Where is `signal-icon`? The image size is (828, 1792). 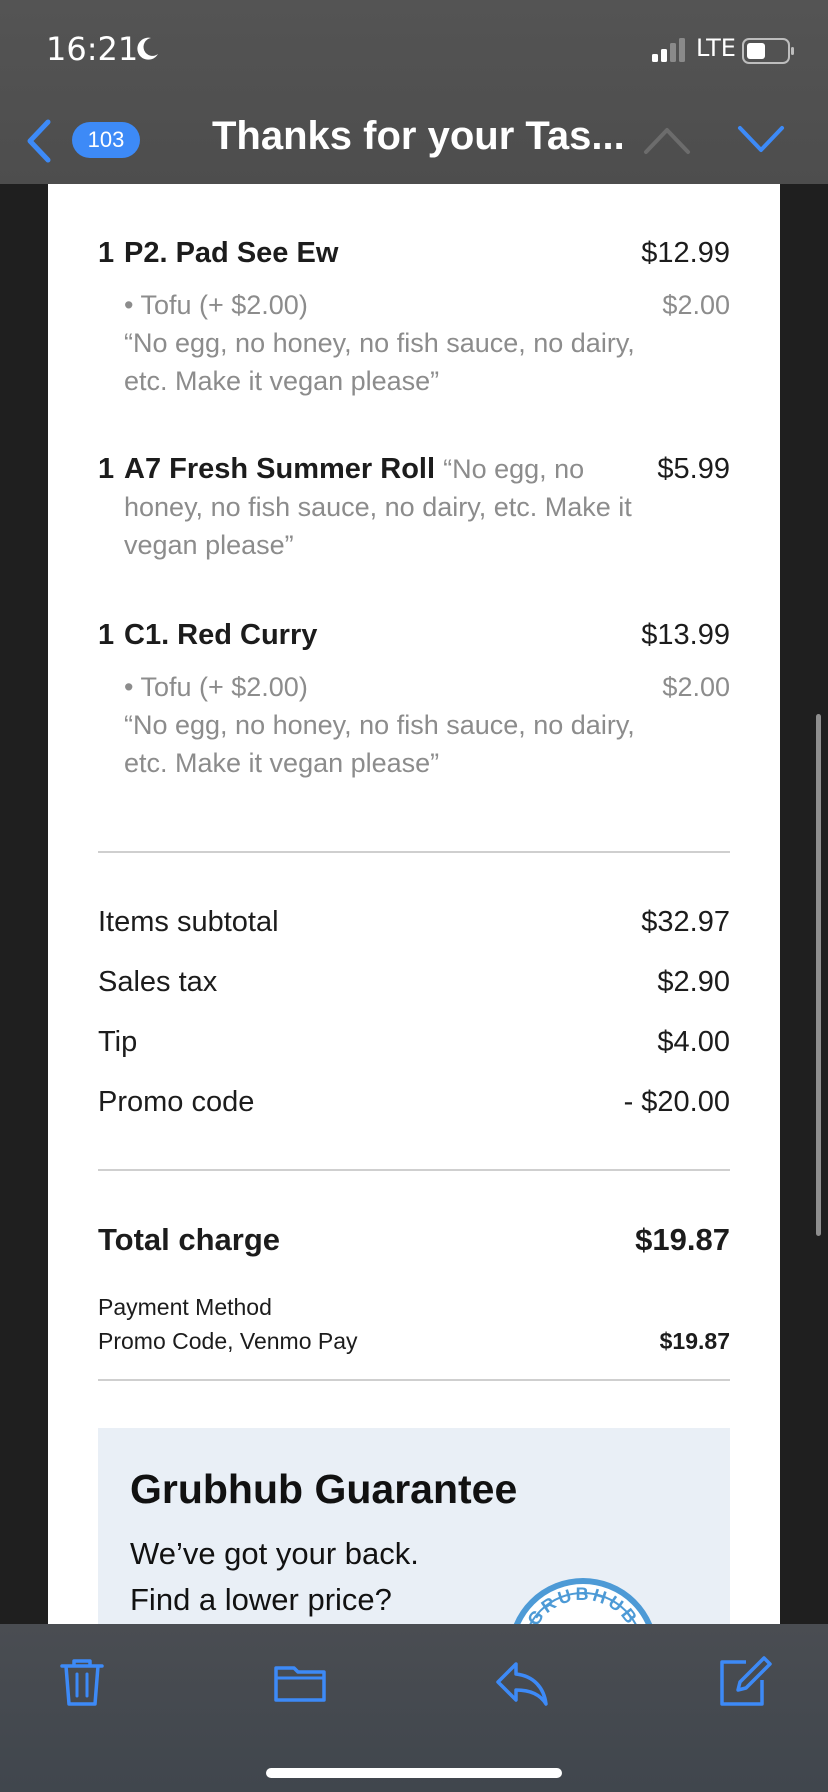 signal-icon is located at coordinates (668, 50).